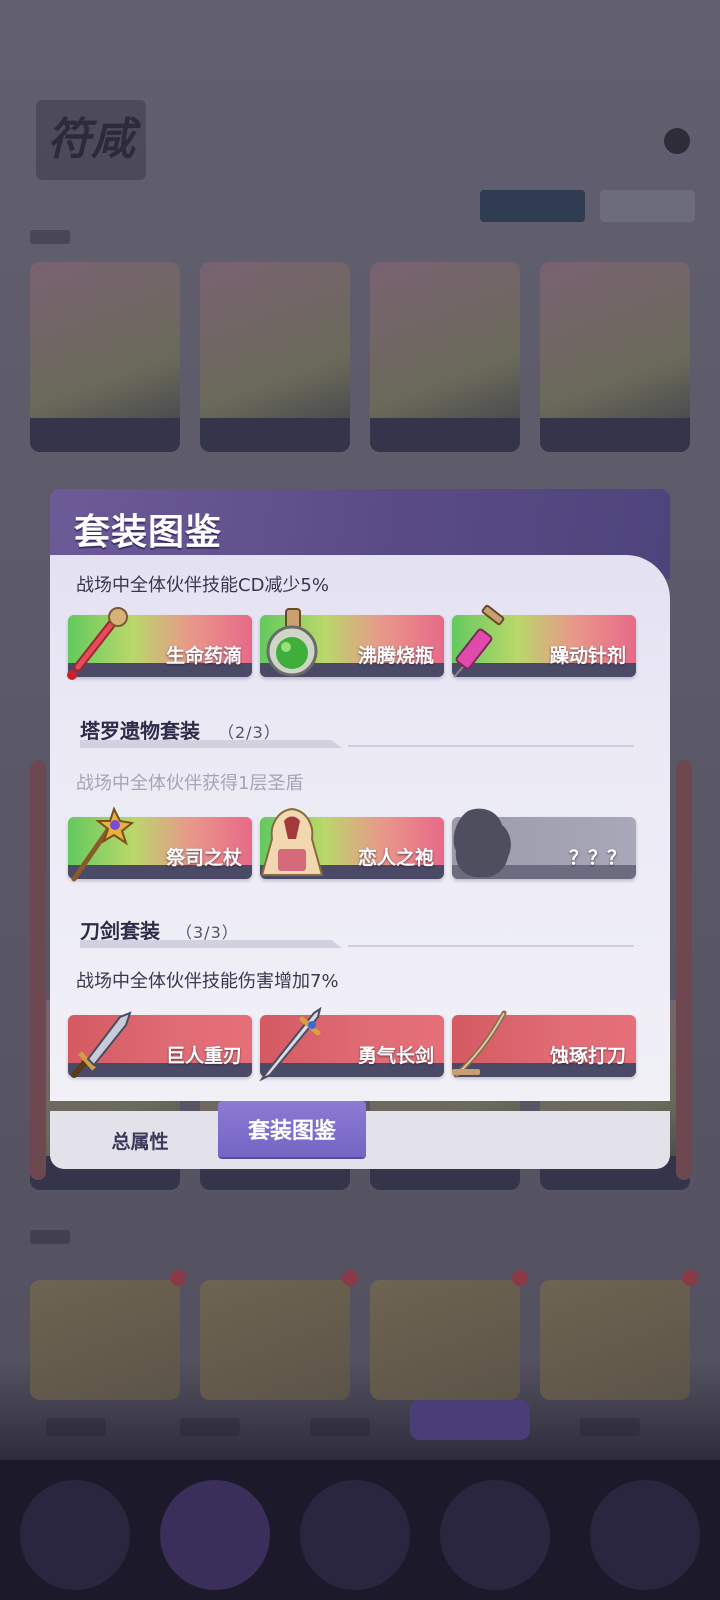  What do you see at coordinates (249, 732) in the screenshot?
I see `set-progress: （2/3）` at bounding box center [249, 732].